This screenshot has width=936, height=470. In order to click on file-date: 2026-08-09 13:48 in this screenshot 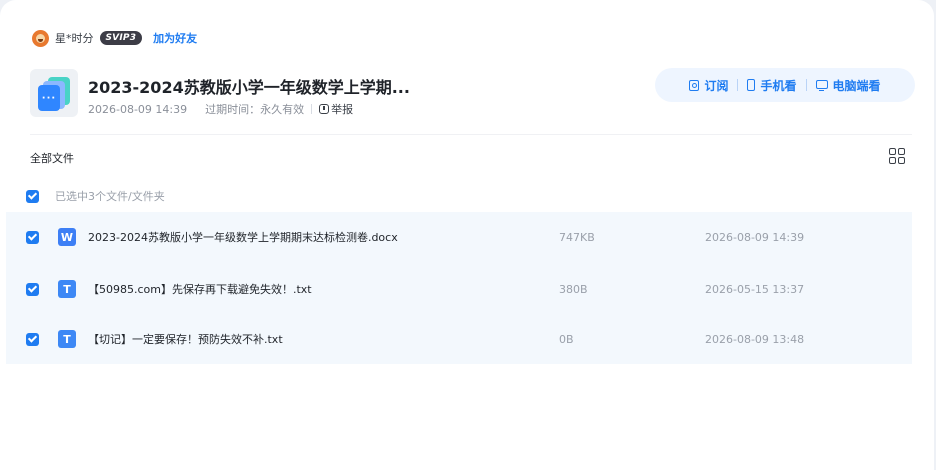, I will do `click(755, 339)`.